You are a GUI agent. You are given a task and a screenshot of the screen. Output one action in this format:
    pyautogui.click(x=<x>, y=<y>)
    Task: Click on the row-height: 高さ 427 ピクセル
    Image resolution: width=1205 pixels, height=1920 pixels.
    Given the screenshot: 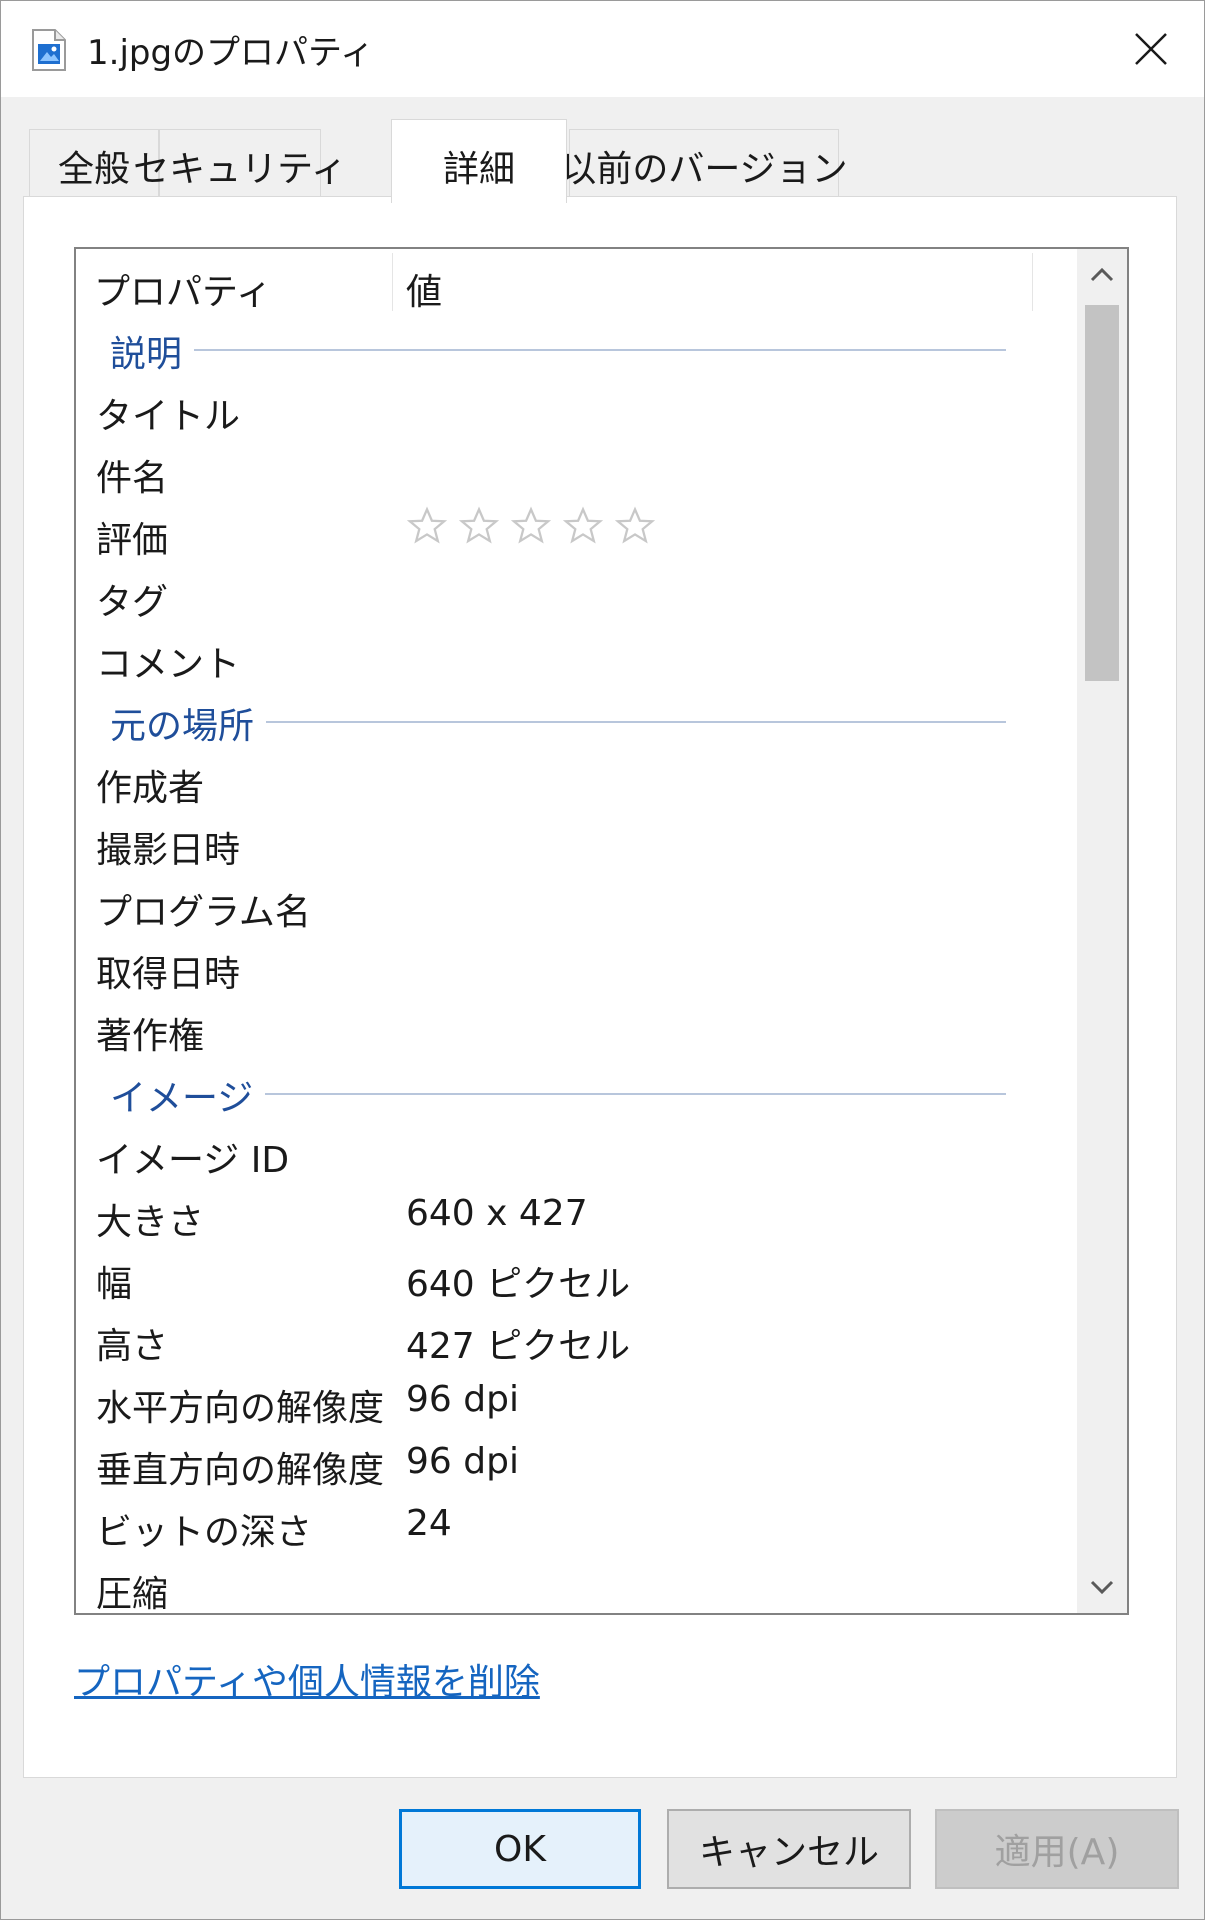 What is the action you would take?
    pyautogui.click(x=576, y=1340)
    